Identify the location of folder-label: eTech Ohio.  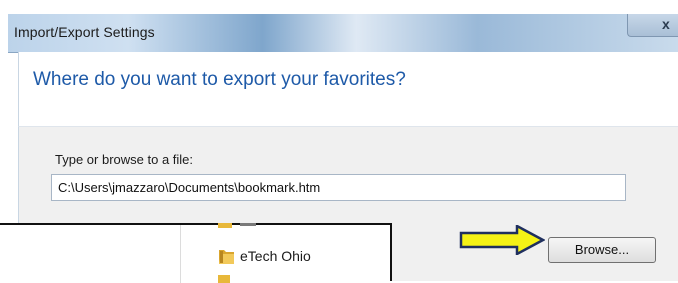
(275, 256).